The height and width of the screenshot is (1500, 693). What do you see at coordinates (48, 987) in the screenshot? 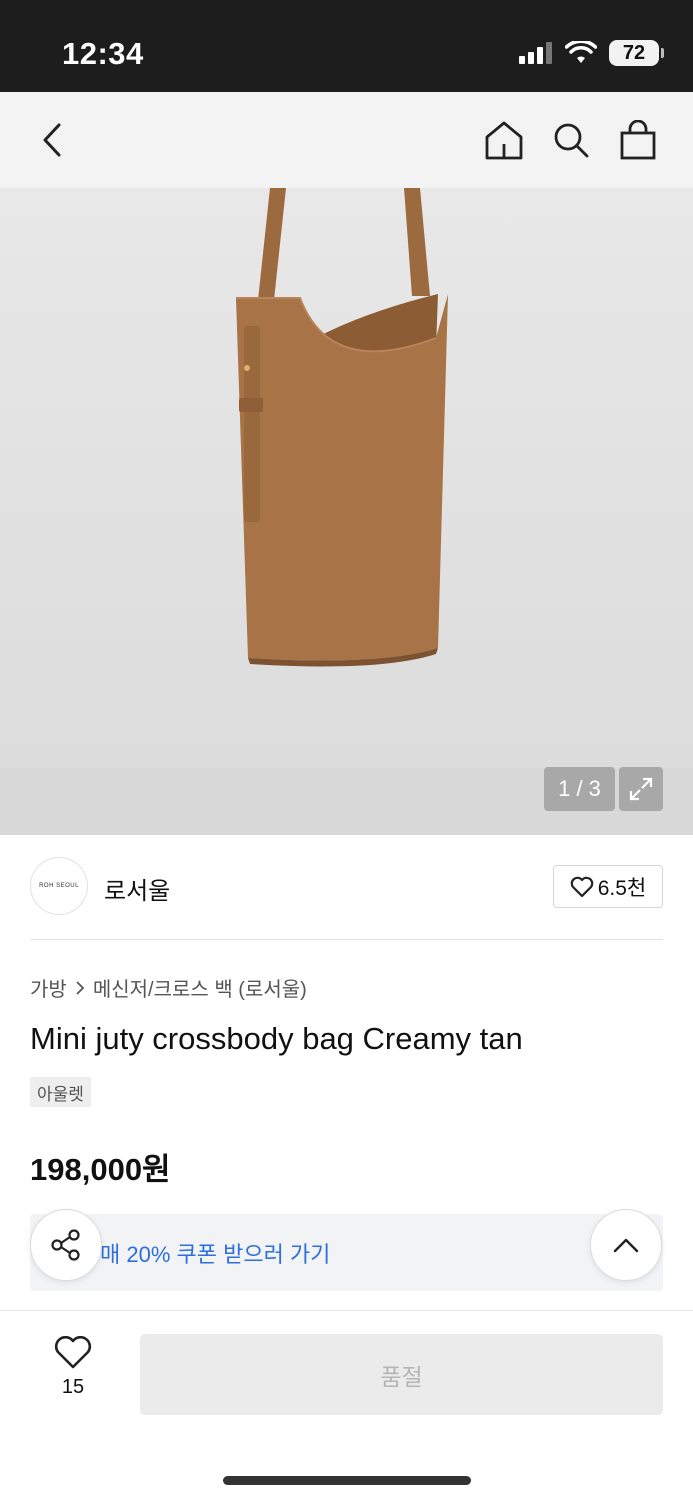
I see `breadcrumb-category: 가방` at bounding box center [48, 987].